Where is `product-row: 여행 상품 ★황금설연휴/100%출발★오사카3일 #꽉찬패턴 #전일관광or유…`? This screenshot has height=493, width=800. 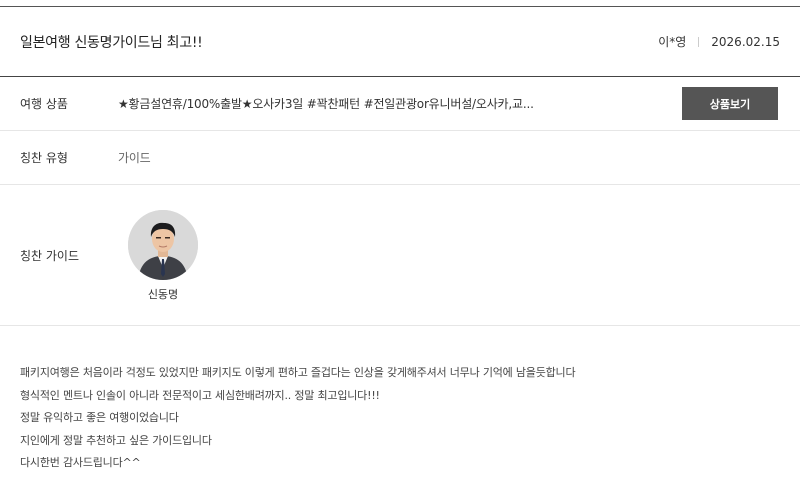 product-row: 여행 상품 ★황금설연휴/100%출발★오사카3일 #꽉찬패턴 #전일관광or유… is located at coordinates (400, 103).